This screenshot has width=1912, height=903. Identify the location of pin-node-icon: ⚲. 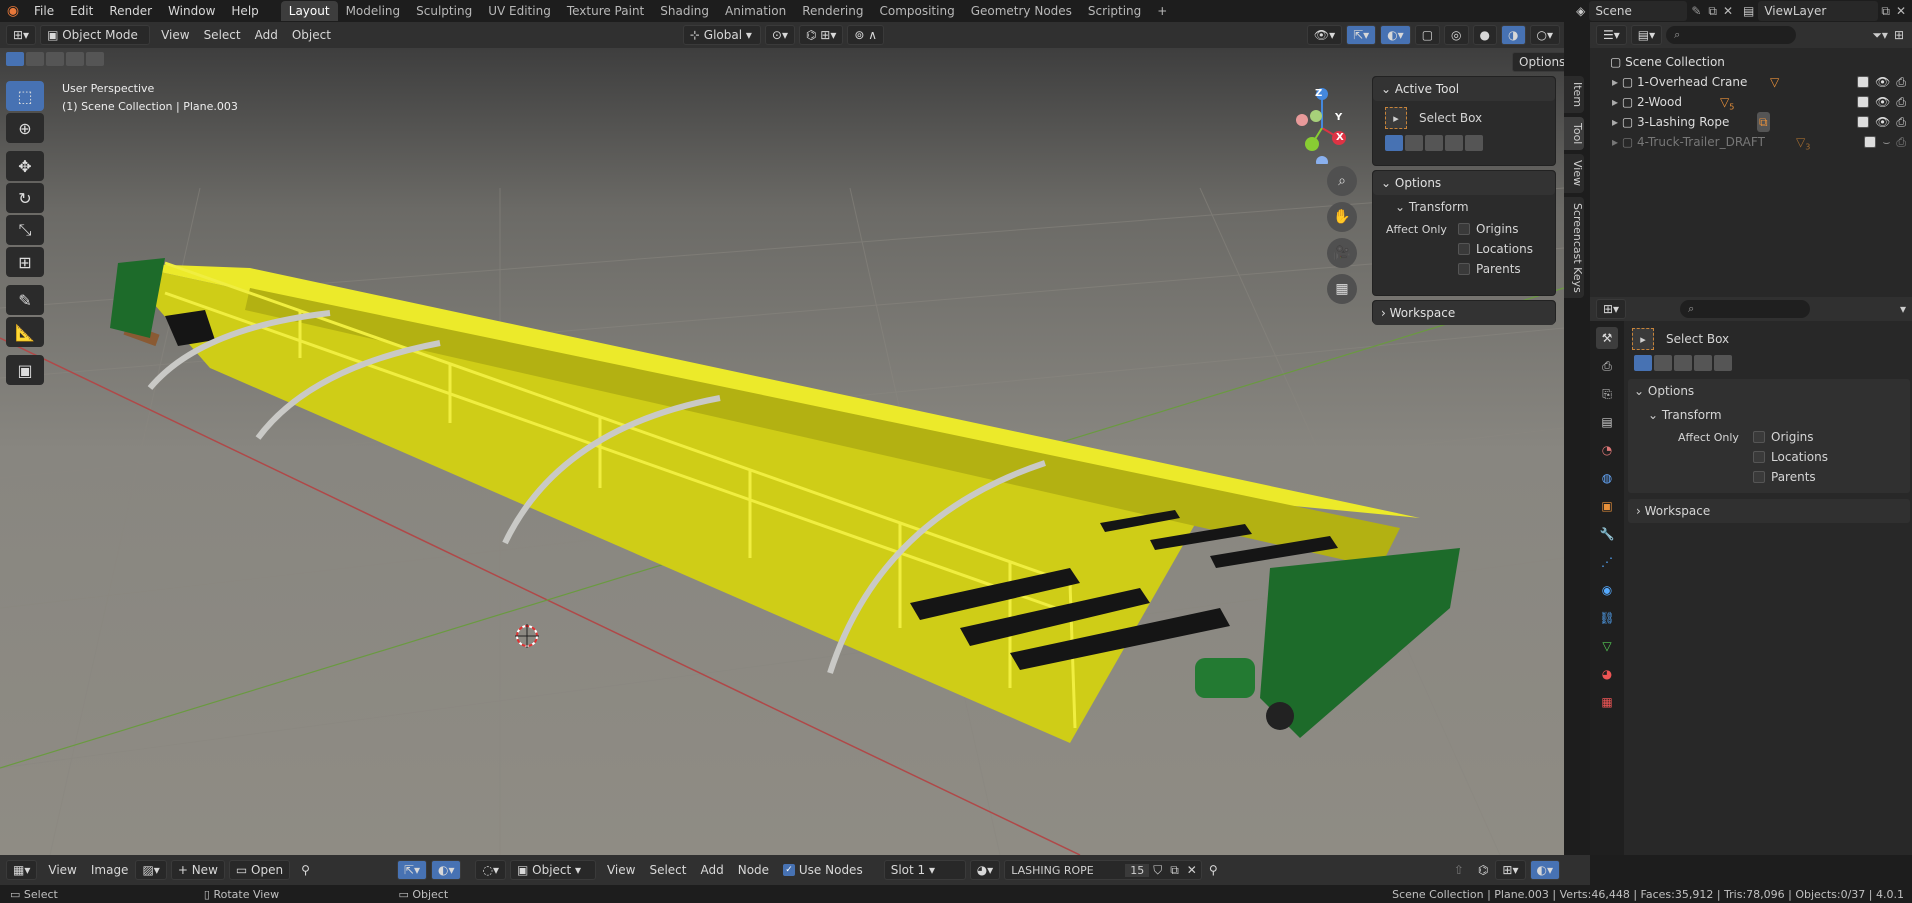
(1213, 870).